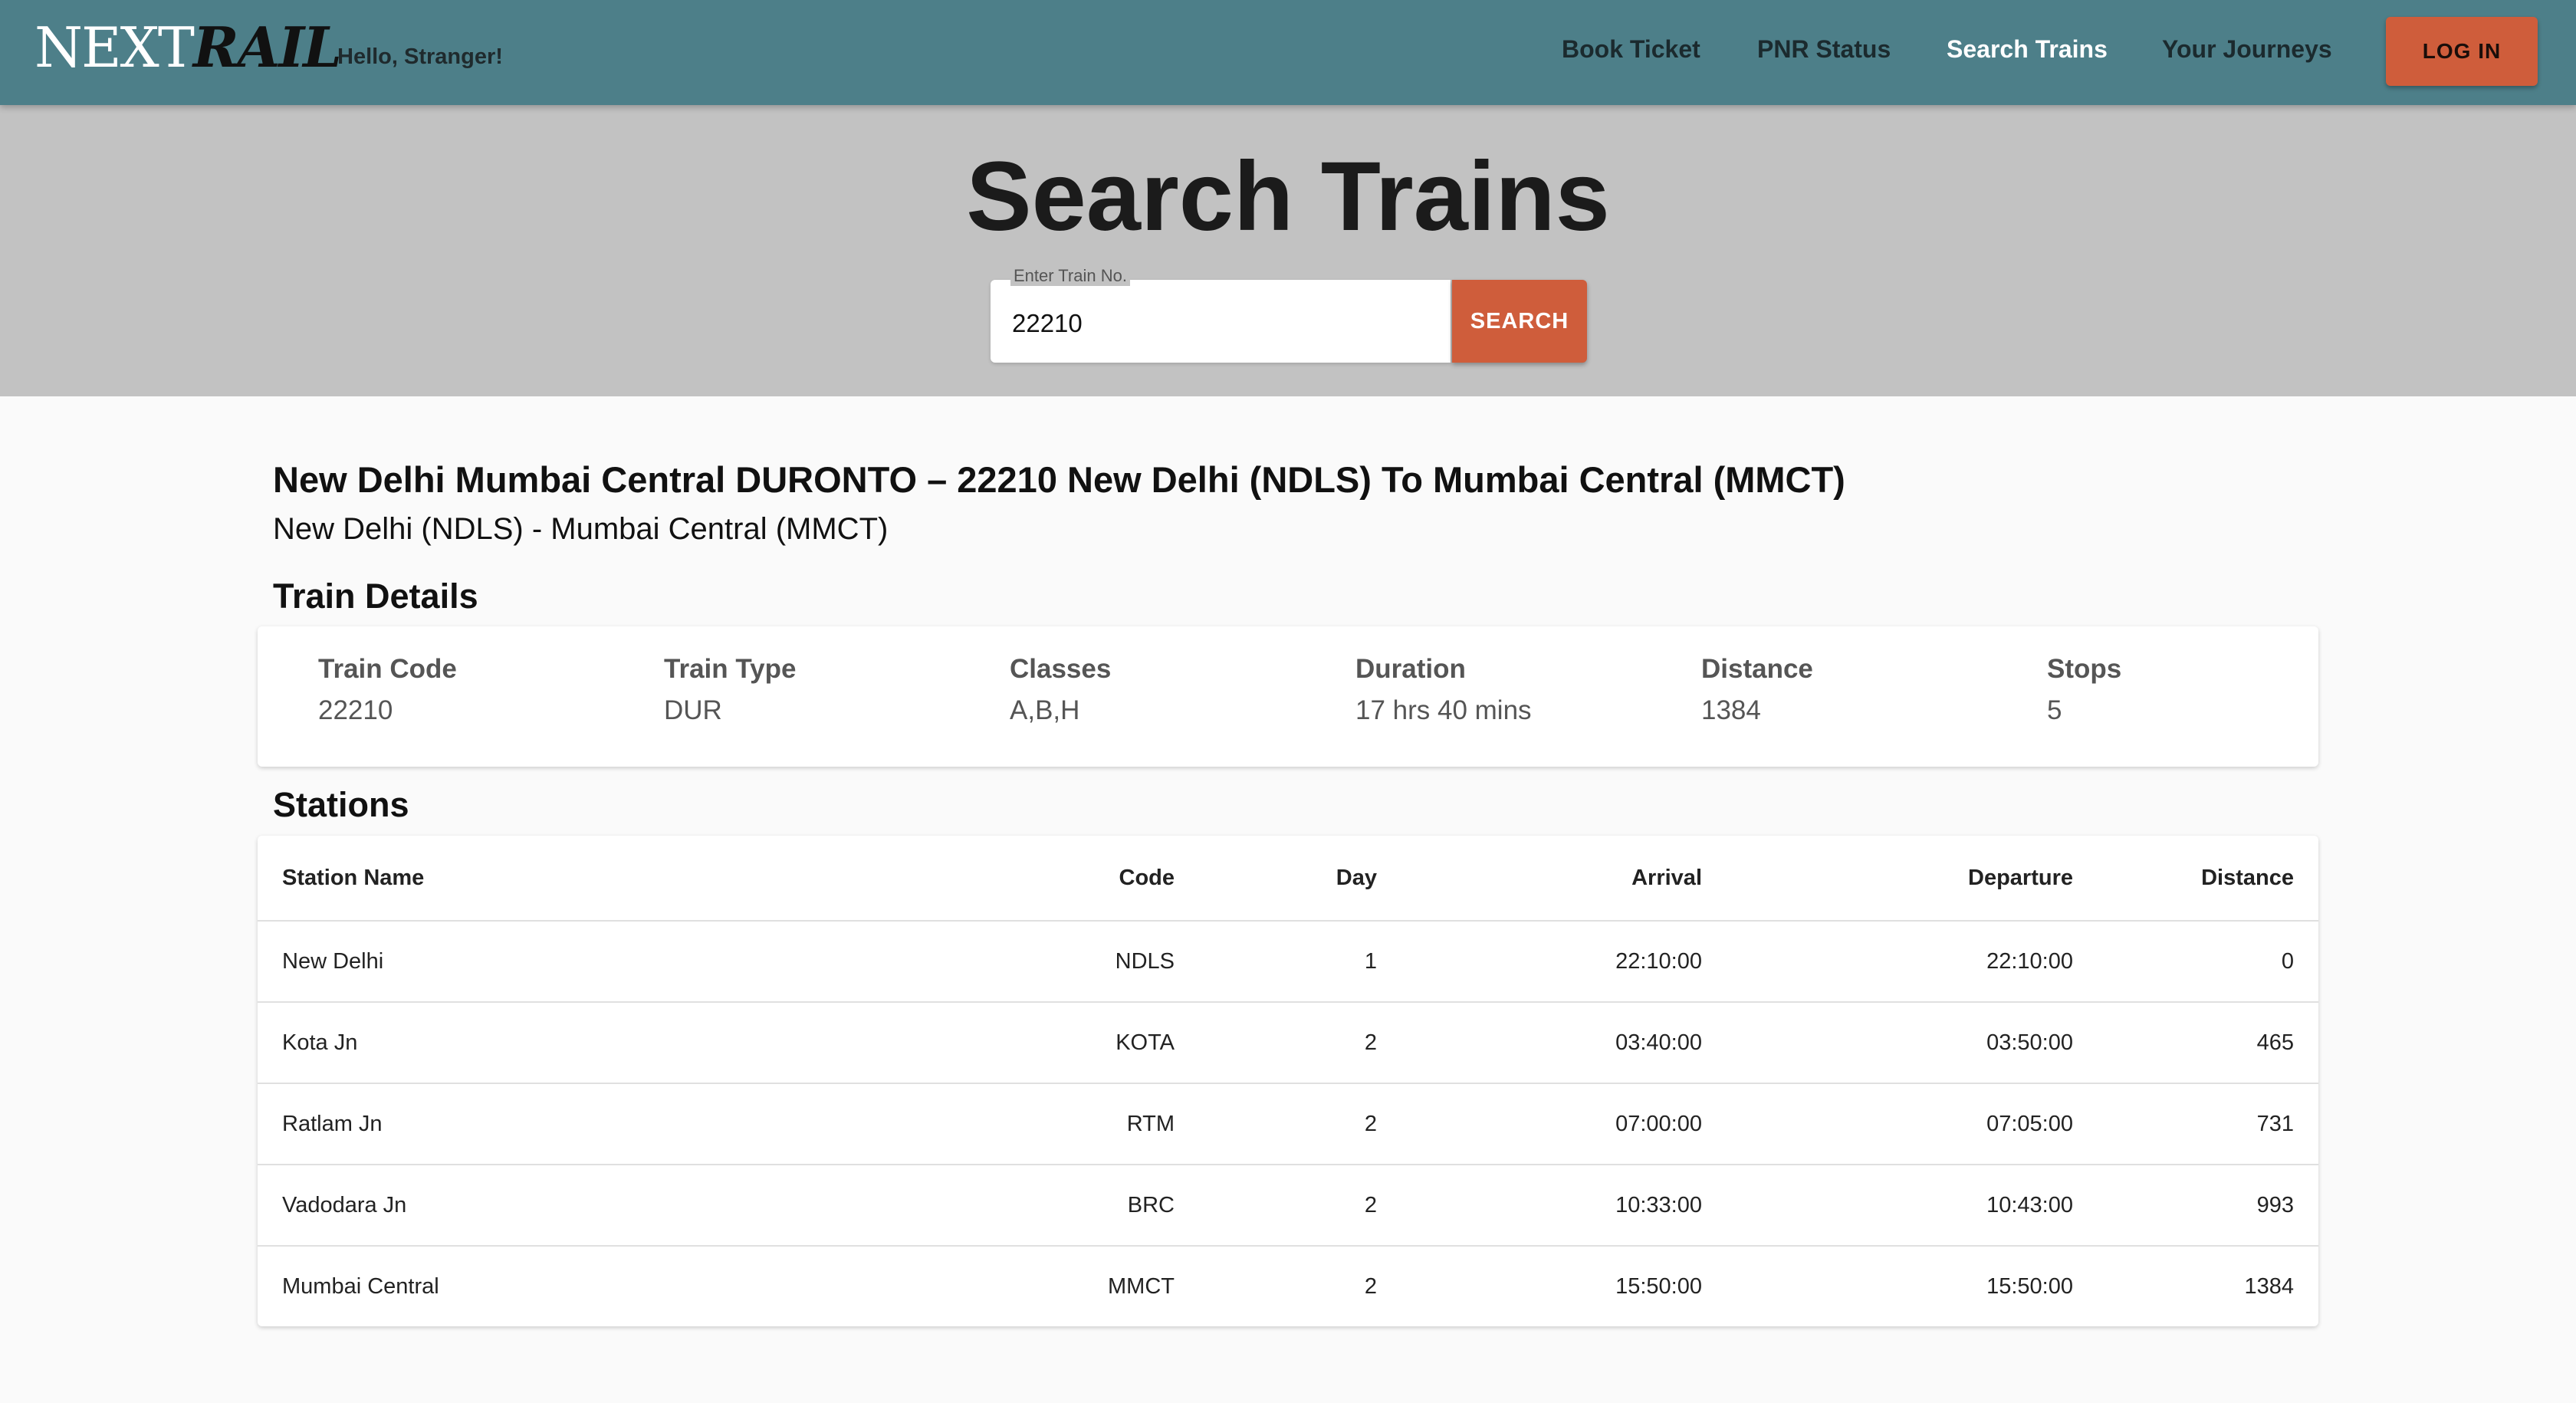  What do you see at coordinates (1045, 710) in the screenshot?
I see `detail-value: A,B,H` at bounding box center [1045, 710].